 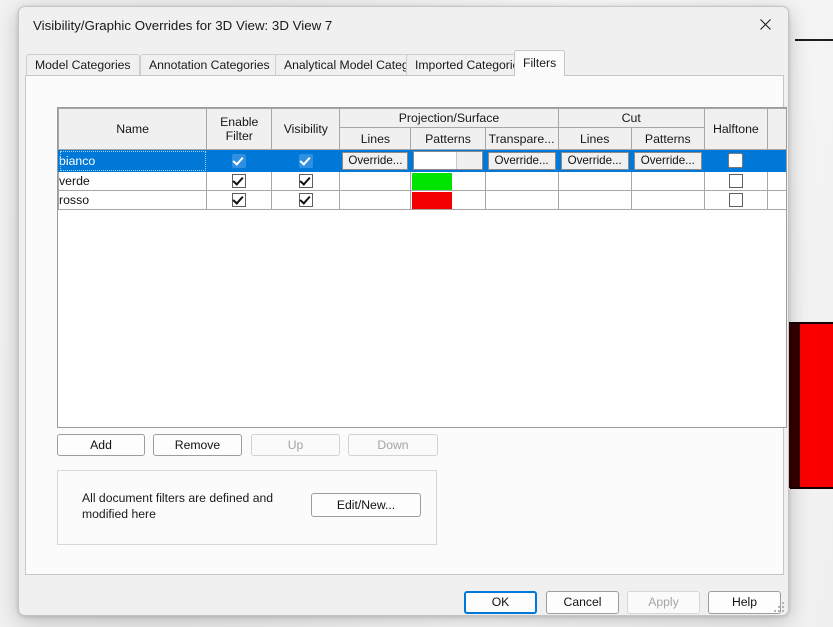 I want to click on background-line, so click(x=814, y=40).